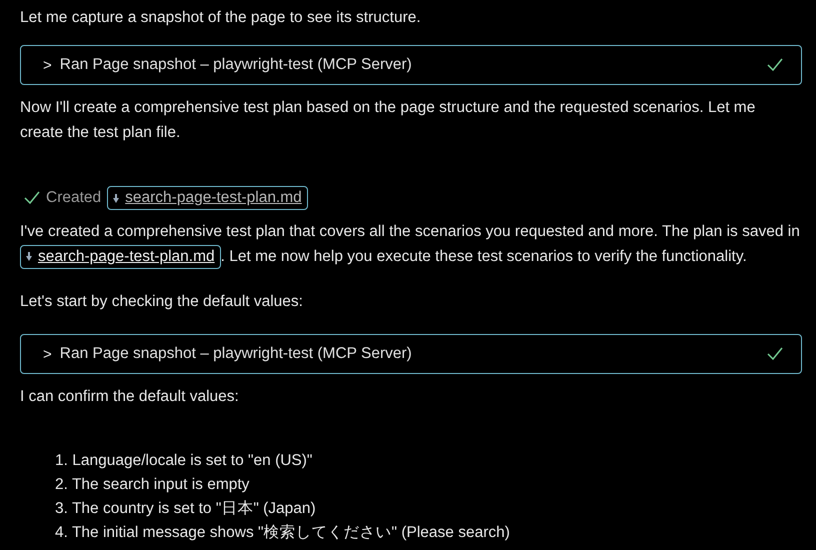 The image size is (816, 550). What do you see at coordinates (186, 509) in the screenshot?
I see `list-item: 3. The country is set to "日本" (Japan)` at bounding box center [186, 509].